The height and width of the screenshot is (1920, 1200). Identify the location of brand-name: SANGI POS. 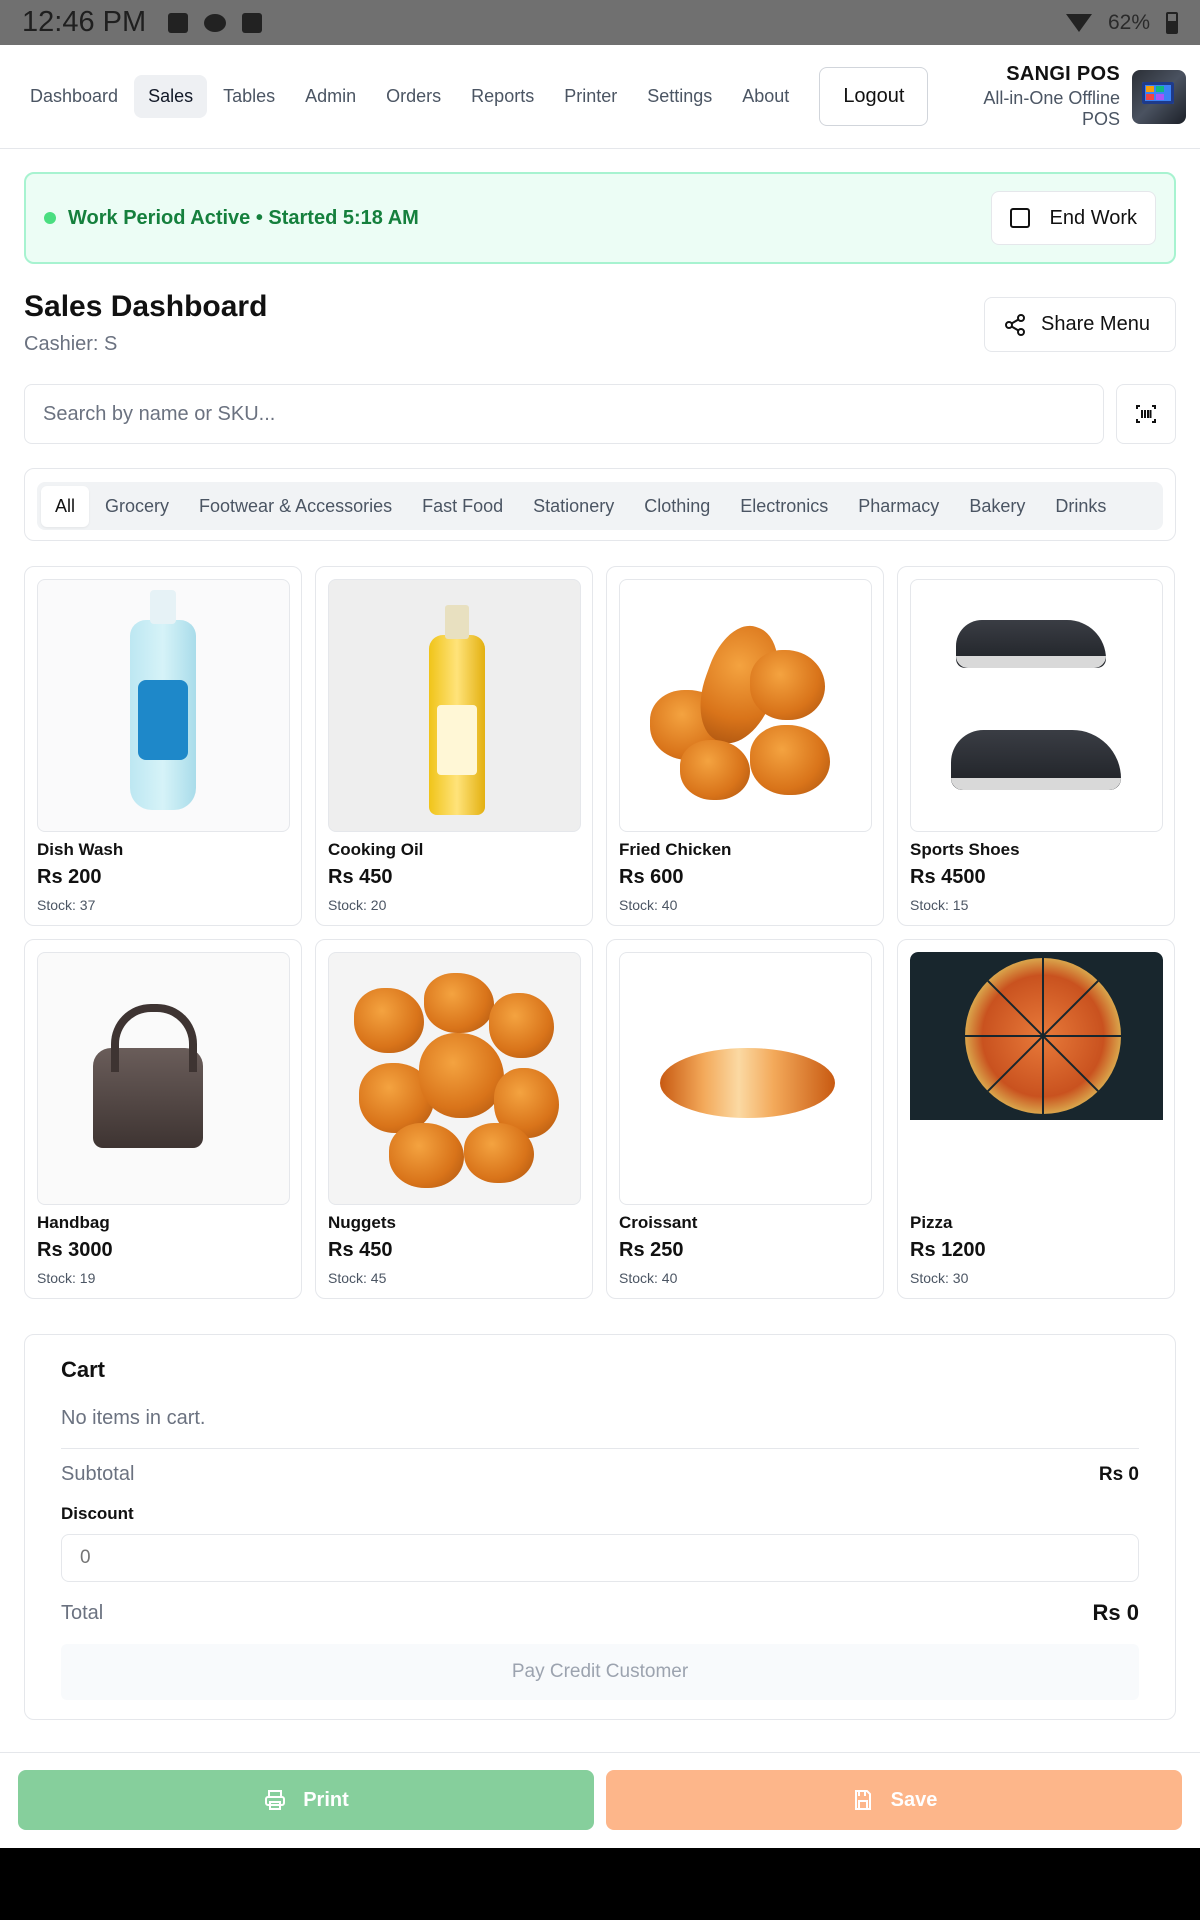
(1063, 74).